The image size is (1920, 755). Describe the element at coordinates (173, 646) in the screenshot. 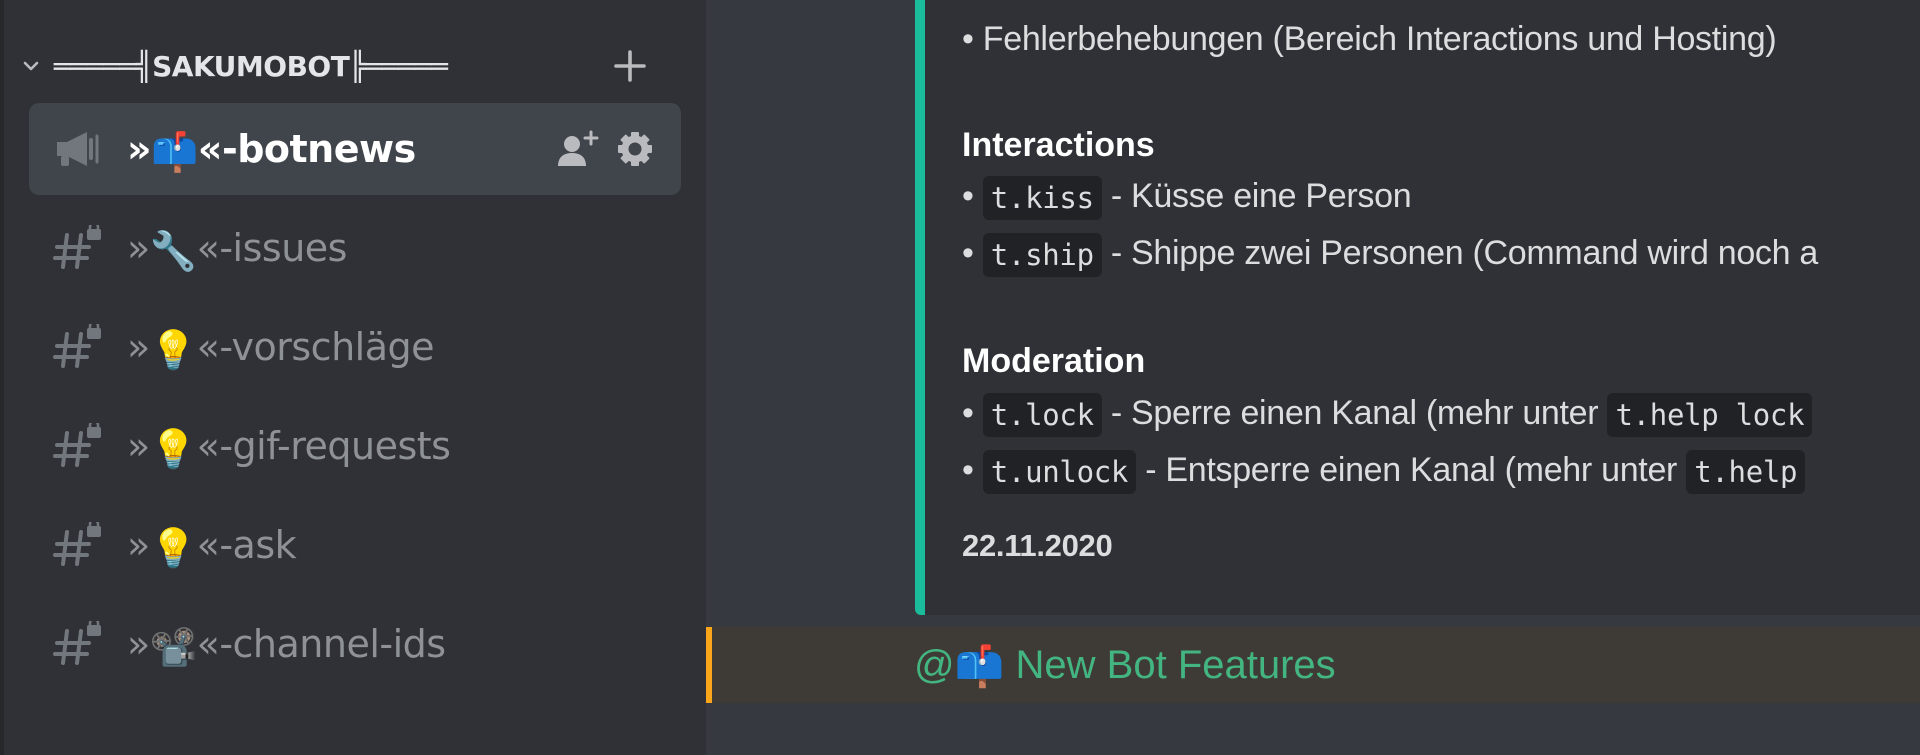

I see `film-projector-emoji: 📽️` at that location.